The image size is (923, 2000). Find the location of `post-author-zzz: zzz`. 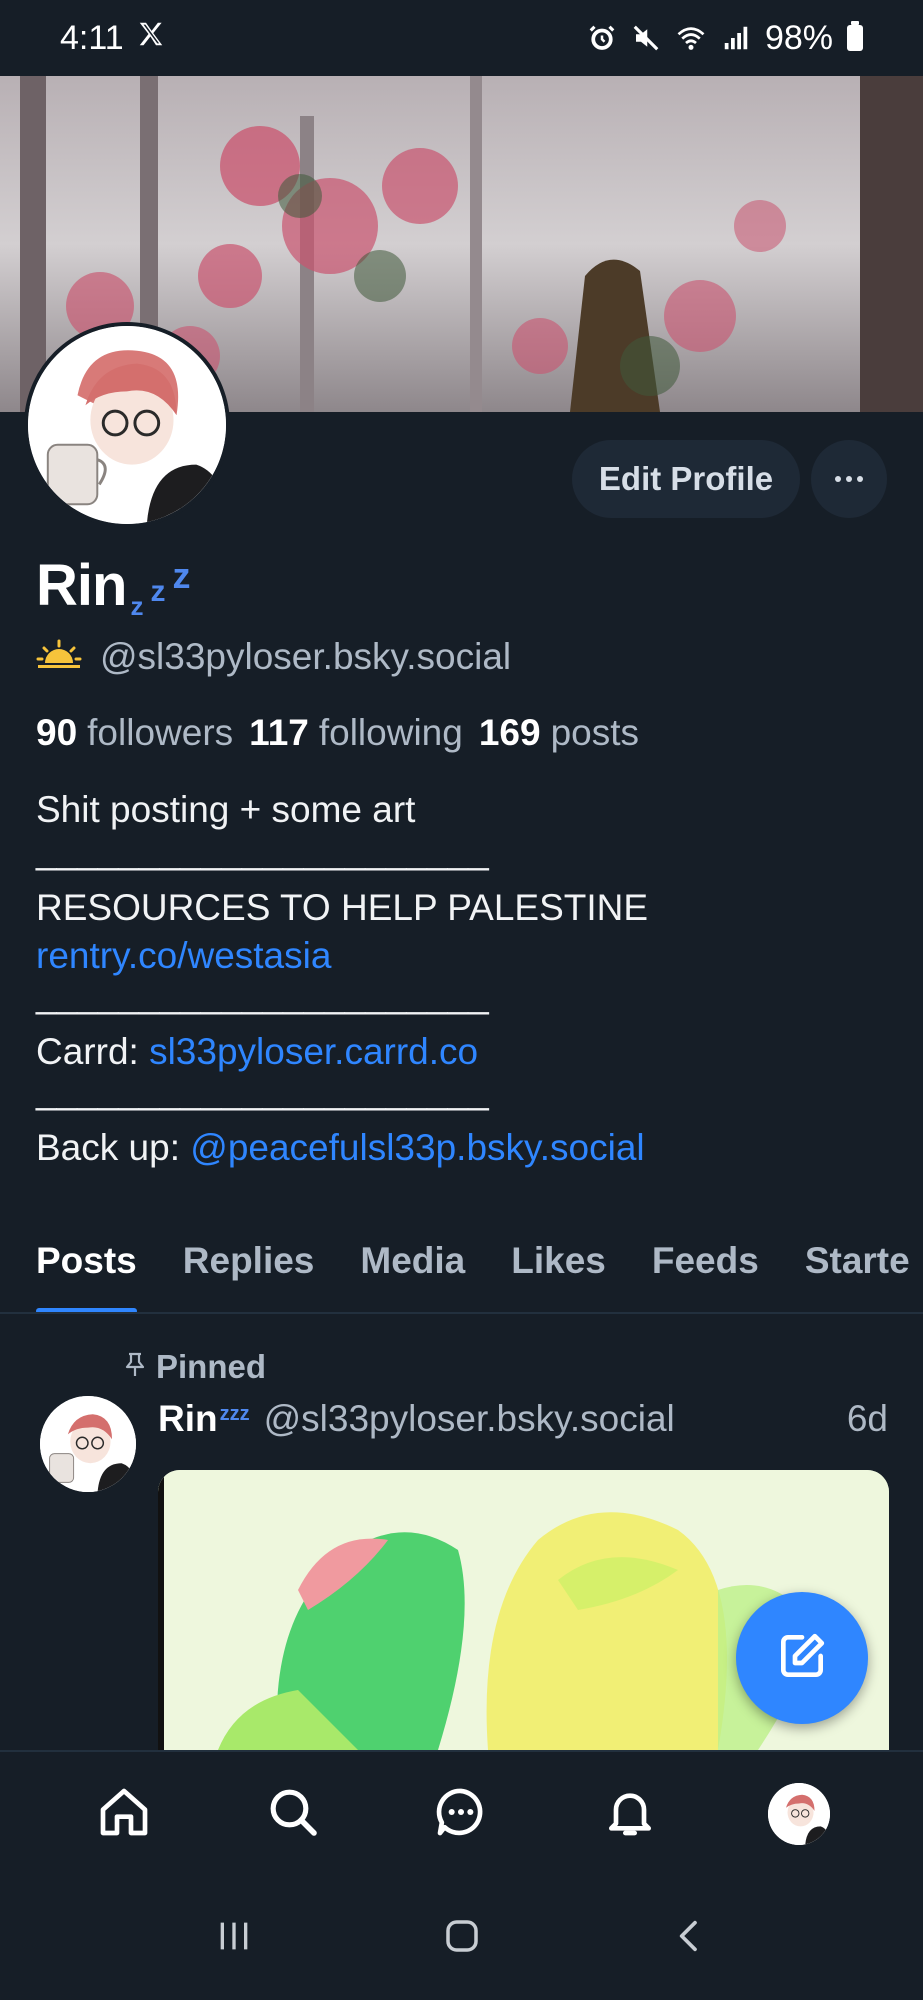

post-author-zzz: zzz is located at coordinates (234, 1414).